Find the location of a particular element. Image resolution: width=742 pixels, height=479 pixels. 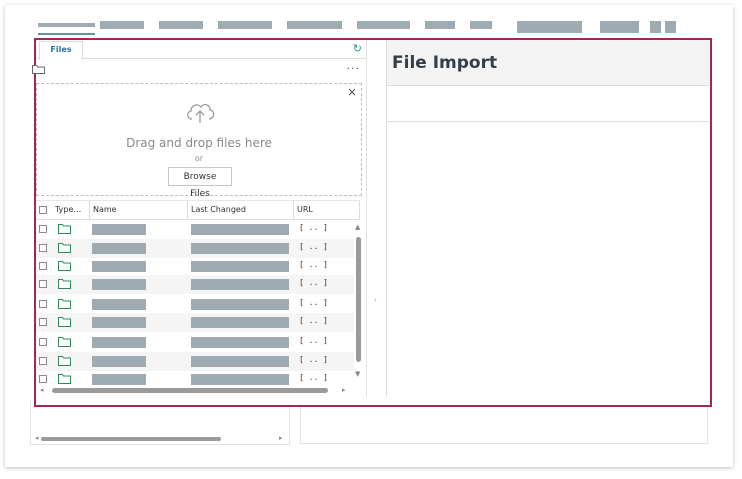

page-title: File Import is located at coordinates (445, 63).